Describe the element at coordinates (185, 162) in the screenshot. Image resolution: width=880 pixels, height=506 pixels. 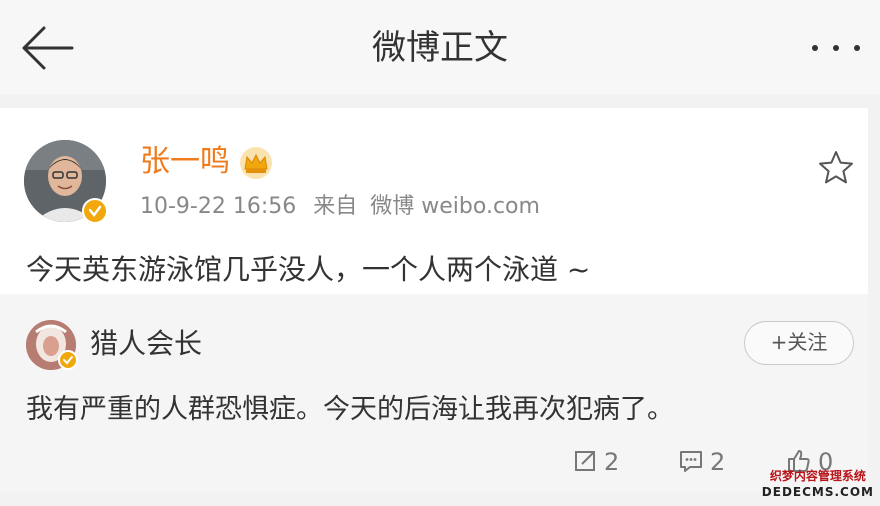
I see `author-name: 张一鸣` at that location.